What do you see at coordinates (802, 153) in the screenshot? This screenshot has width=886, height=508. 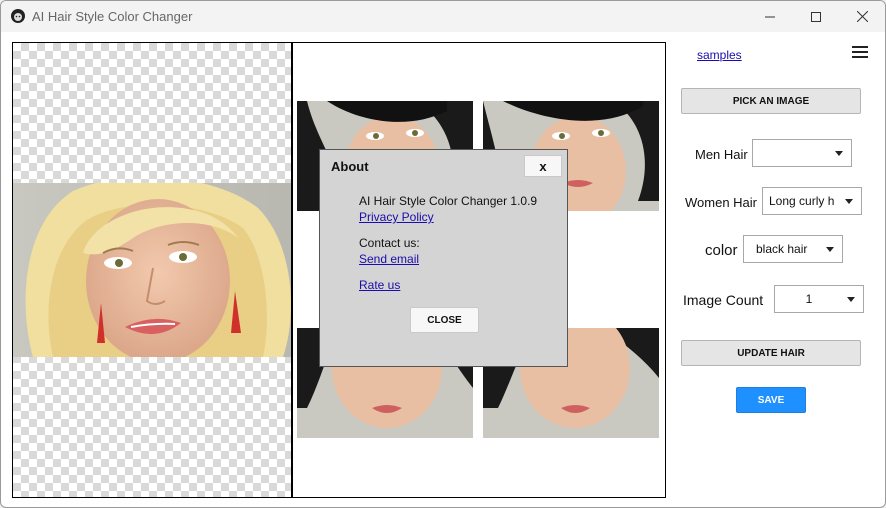 I see `men-hair-select` at bounding box center [802, 153].